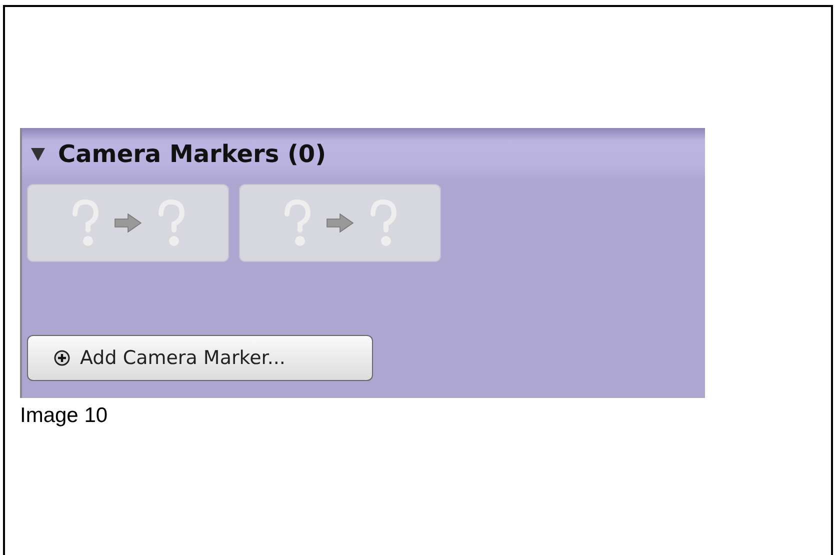  I want to click on plus-icon, so click(62, 358).